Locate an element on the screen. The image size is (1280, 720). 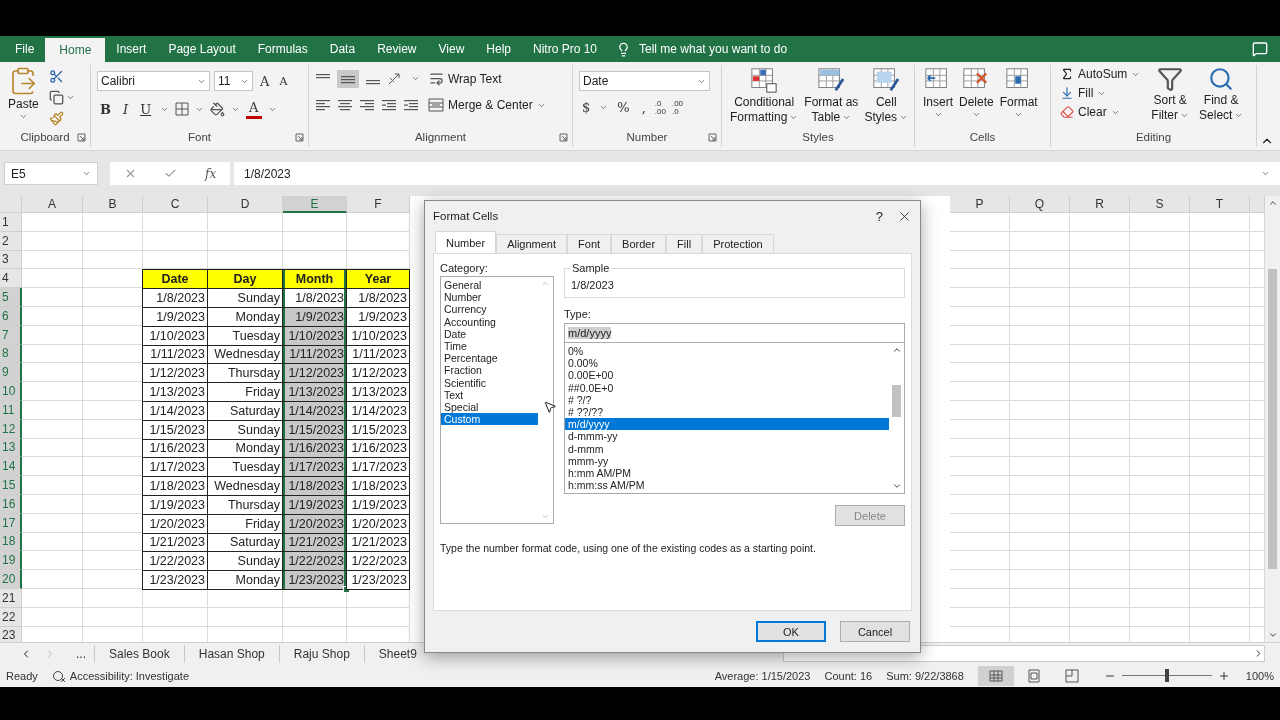
type-field: m/d/yyyy is located at coordinates (734, 333).